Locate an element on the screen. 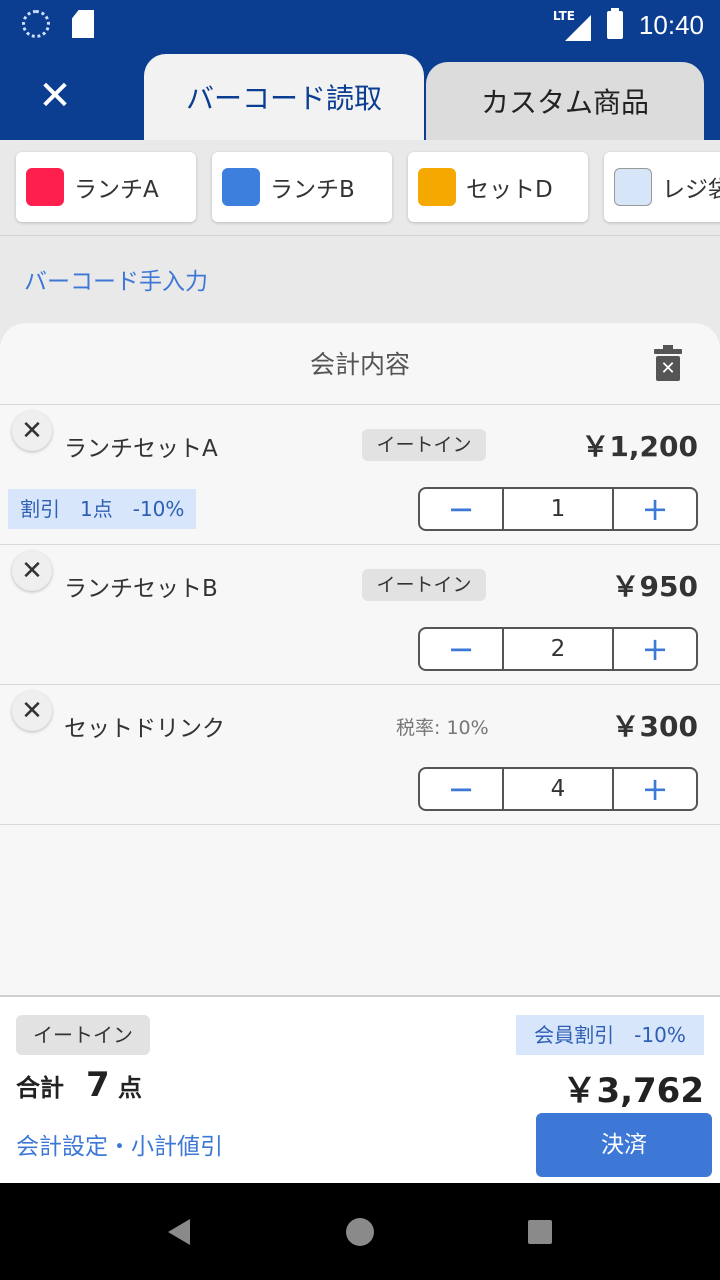  checkout-settings-link: 会計設定・小計値引 is located at coordinates (119, 1144).